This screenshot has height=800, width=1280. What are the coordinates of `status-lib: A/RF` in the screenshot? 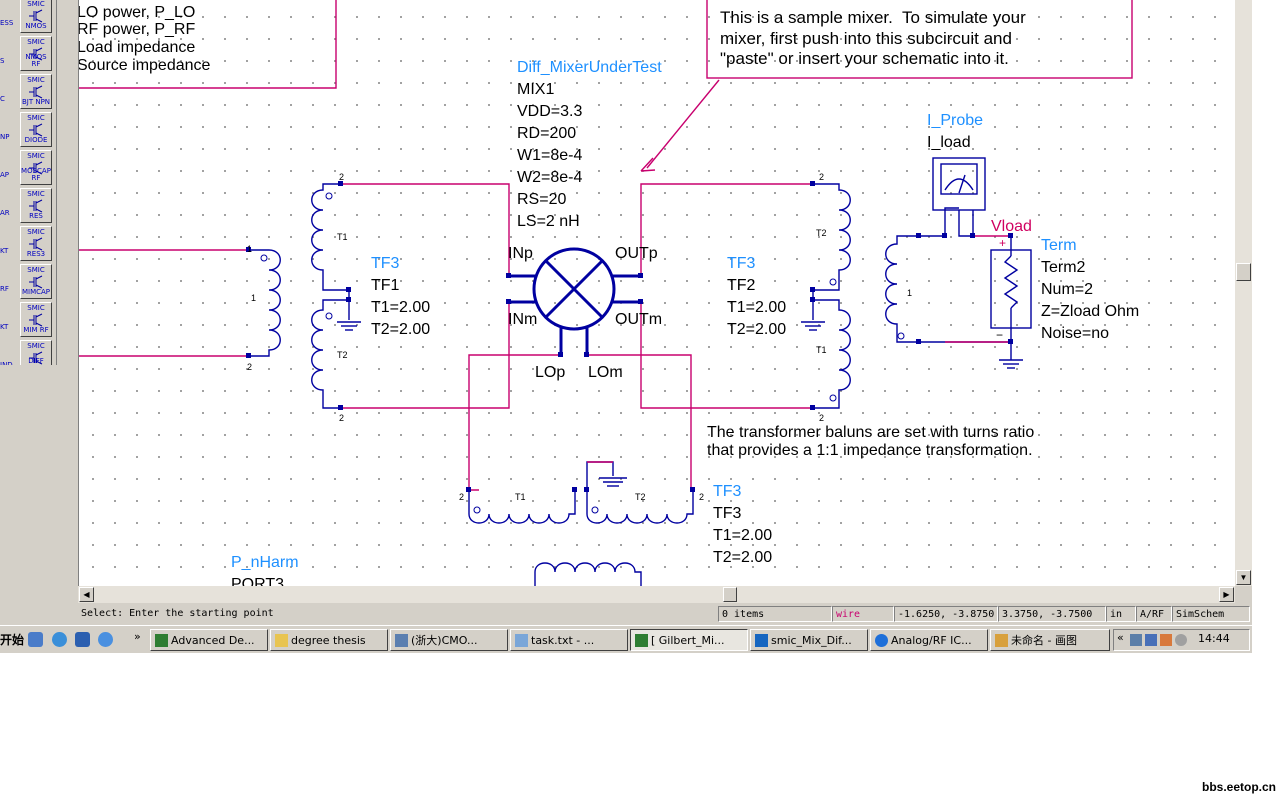 It's located at (1154, 614).